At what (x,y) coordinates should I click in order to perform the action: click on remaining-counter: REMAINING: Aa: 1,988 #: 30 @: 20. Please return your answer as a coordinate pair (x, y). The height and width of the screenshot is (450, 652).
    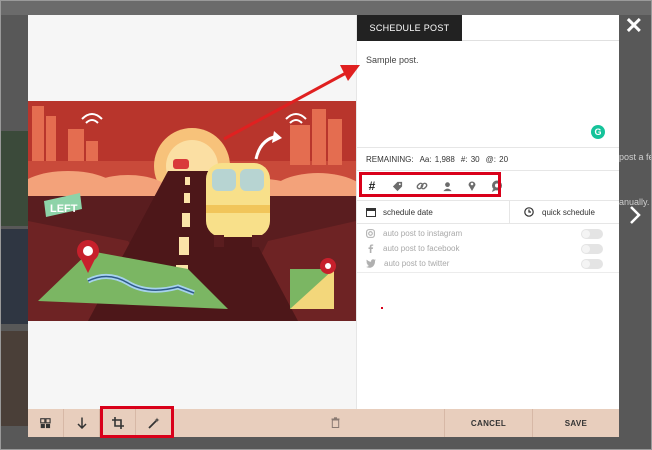
    Looking at the image, I should click on (488, 159).